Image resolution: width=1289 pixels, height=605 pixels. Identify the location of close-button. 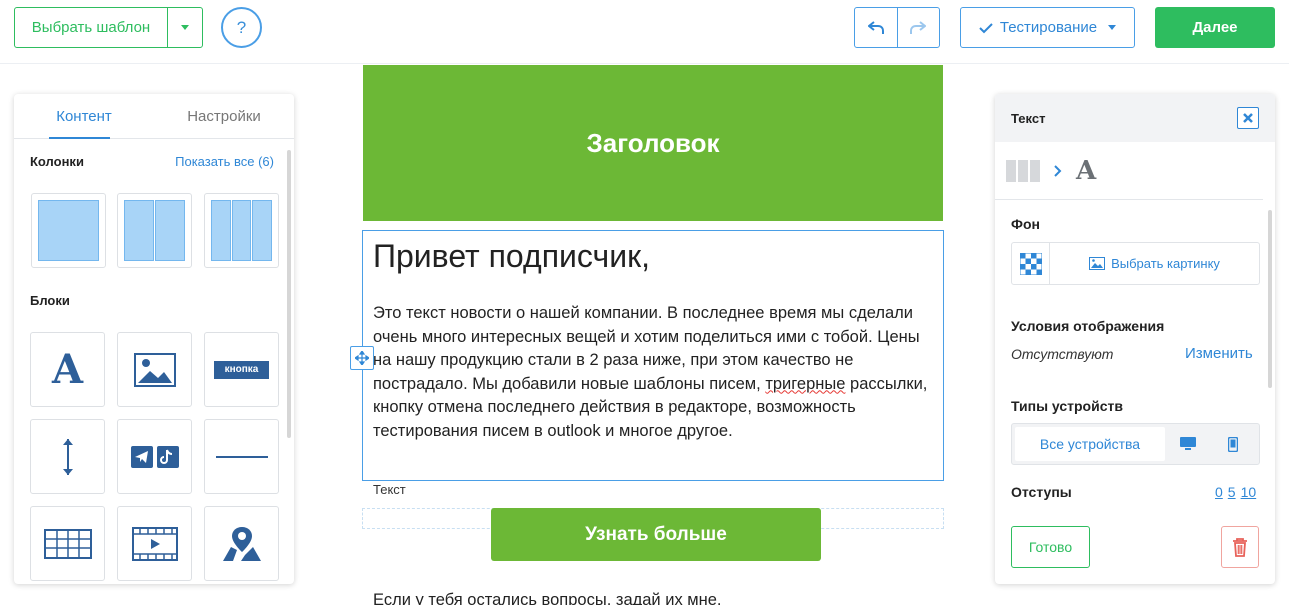
(1248, 118).